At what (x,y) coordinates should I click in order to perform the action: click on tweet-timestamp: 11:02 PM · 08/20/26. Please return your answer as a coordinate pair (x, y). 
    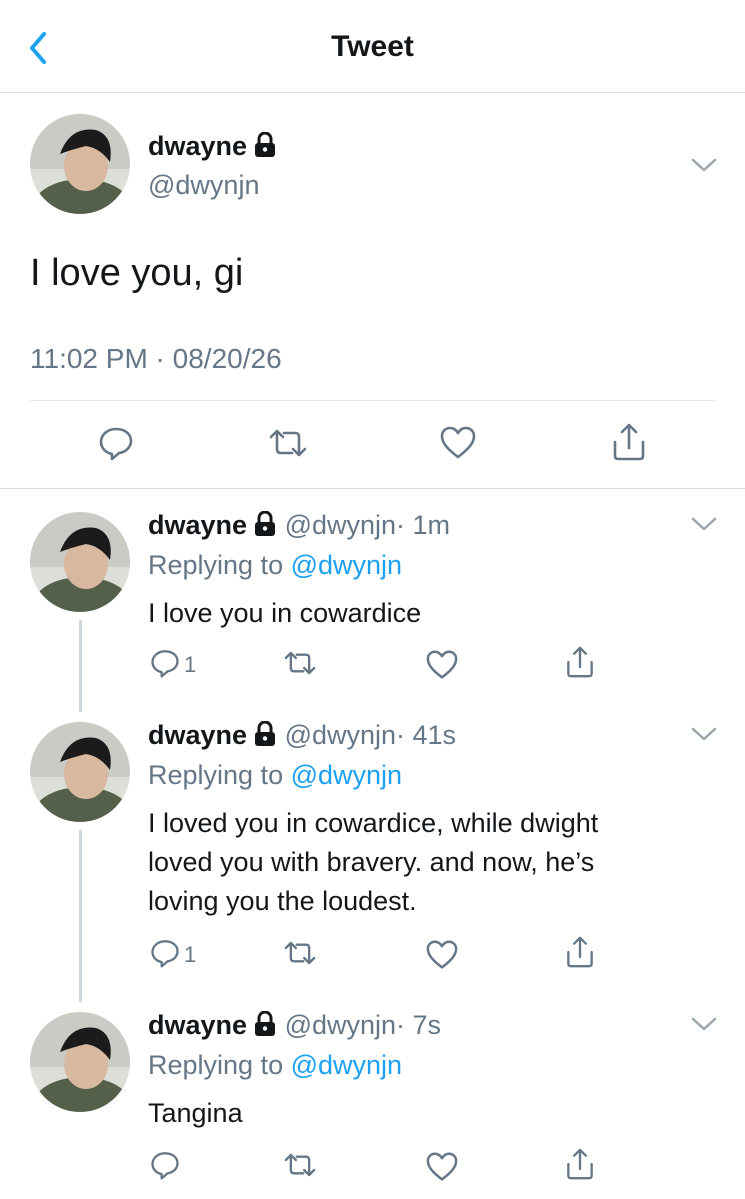
    Looking at the image, I should click on (156, 359).